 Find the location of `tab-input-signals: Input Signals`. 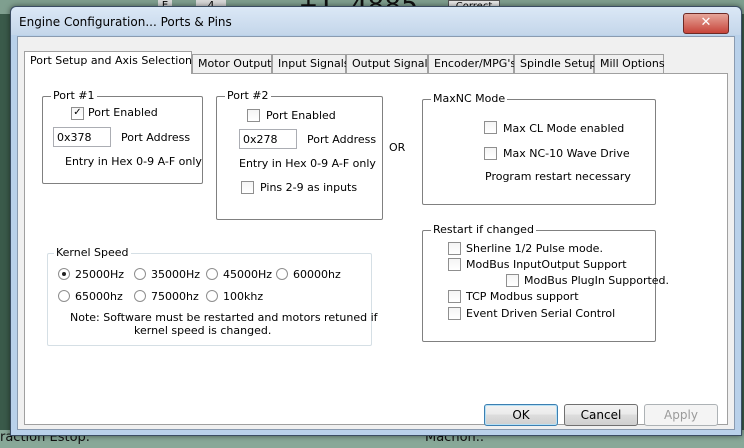

tab-input-signals: Input Signals is located at coordinates (311, 63).